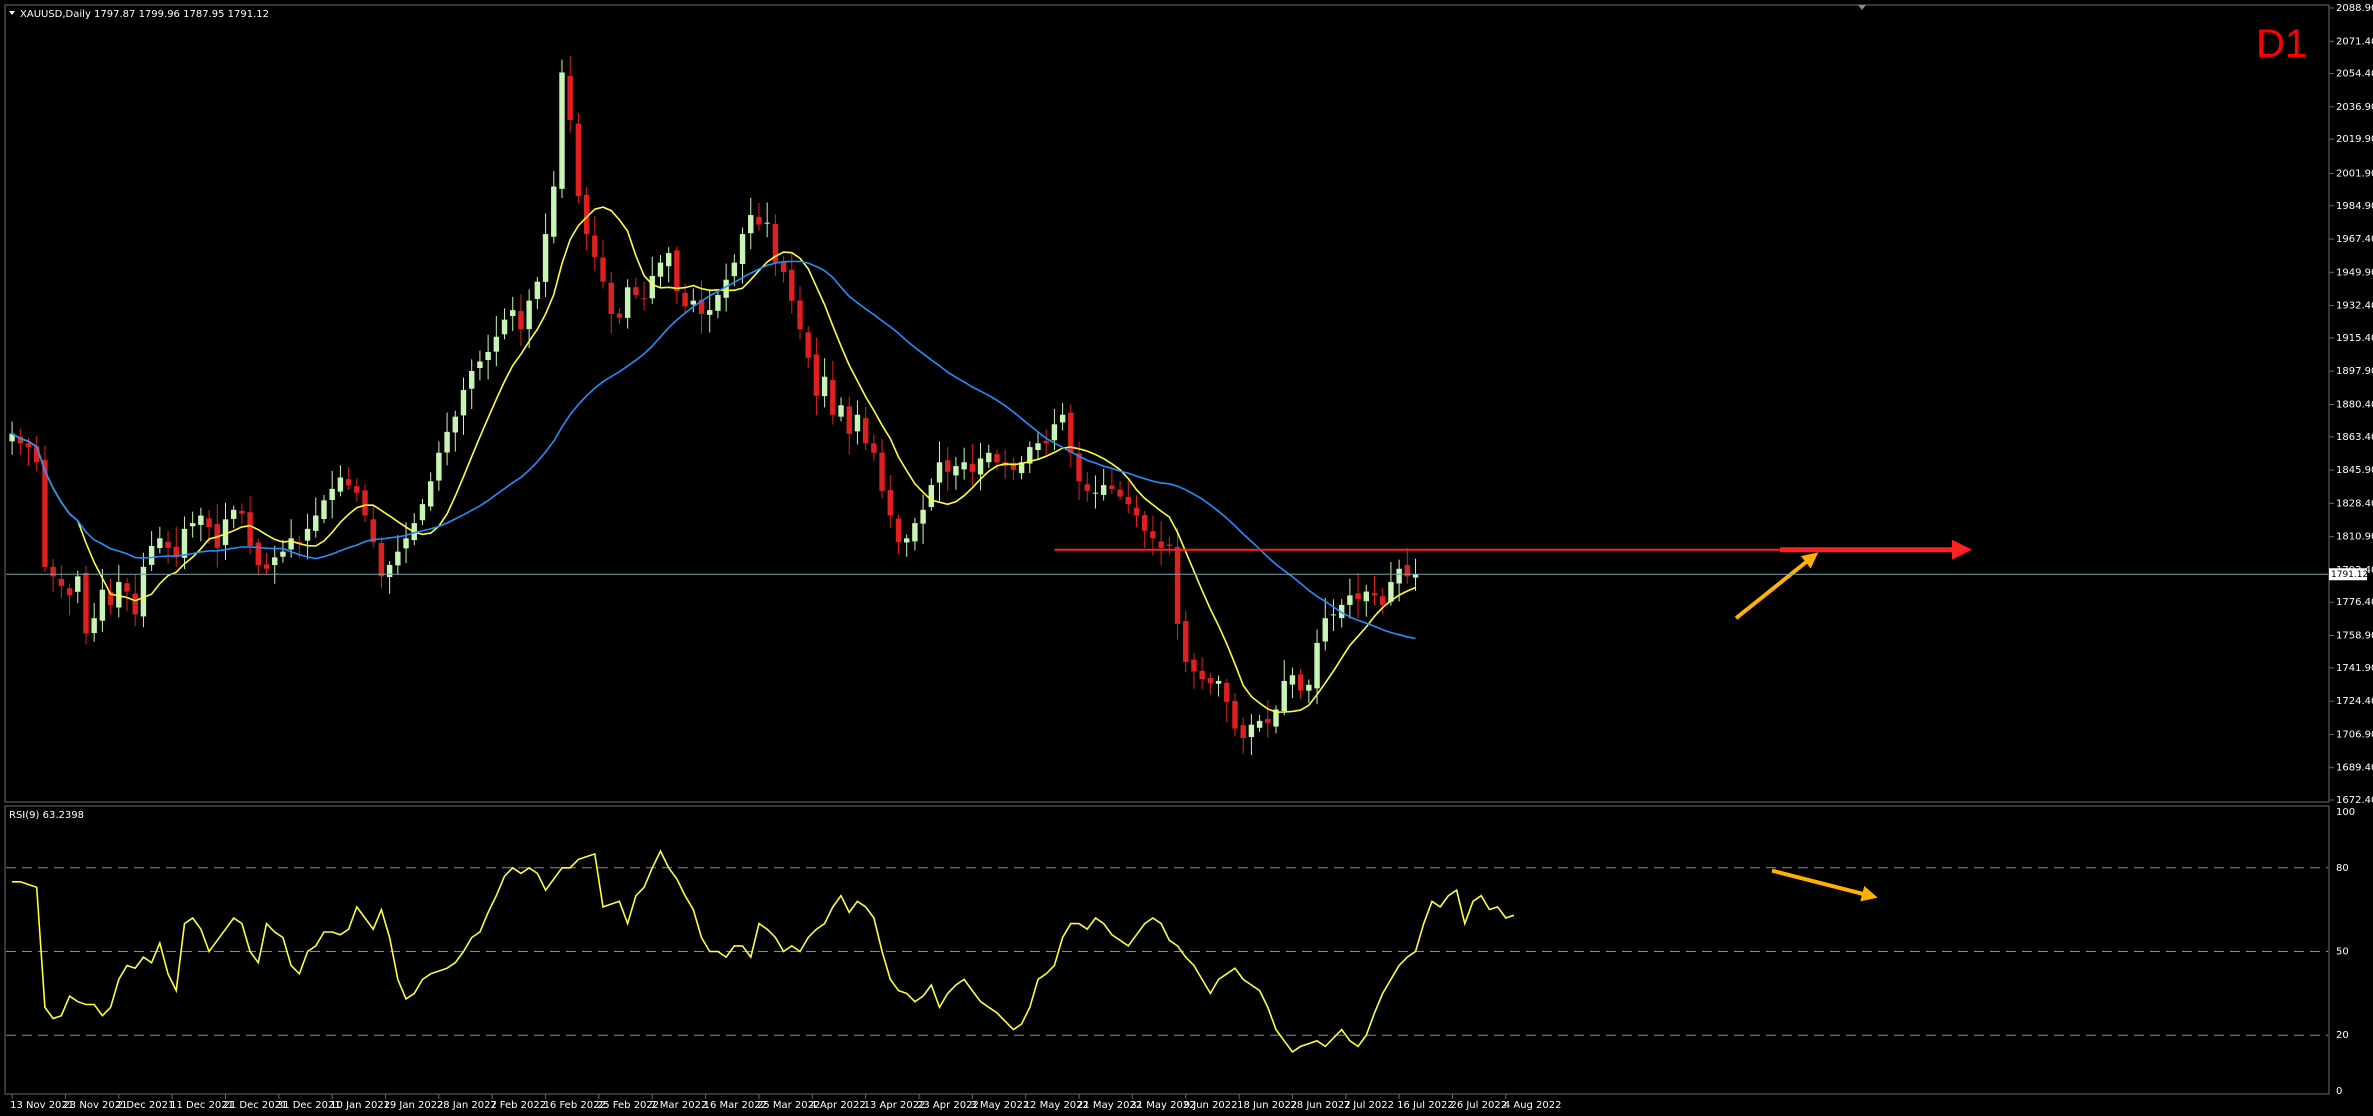  I want to click on date-tick-label: 9 Jun 2022, so click(1211, 1105).